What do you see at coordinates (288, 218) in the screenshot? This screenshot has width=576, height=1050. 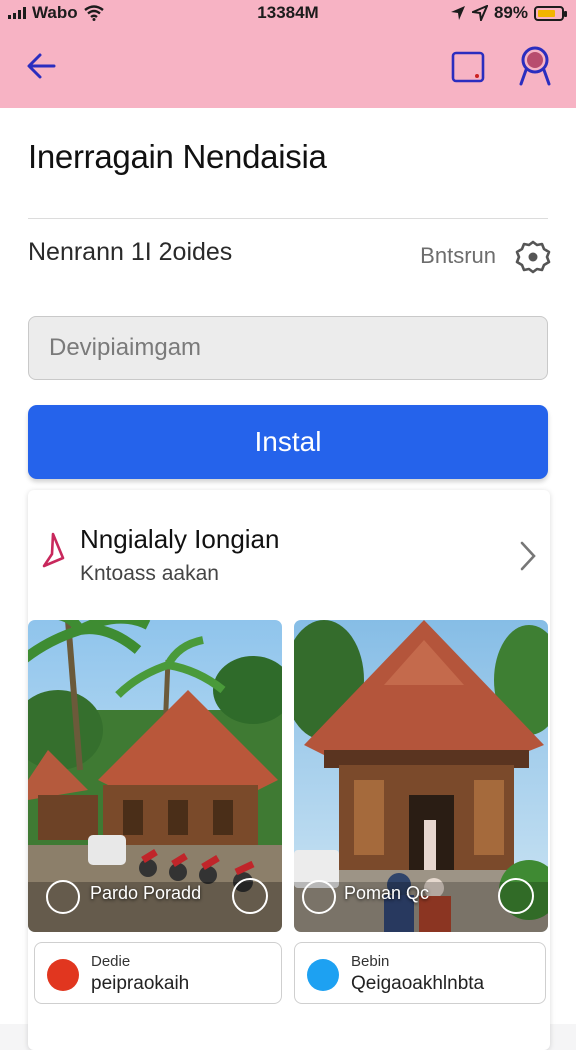 I see `divider` at bounding box center [288, 218].